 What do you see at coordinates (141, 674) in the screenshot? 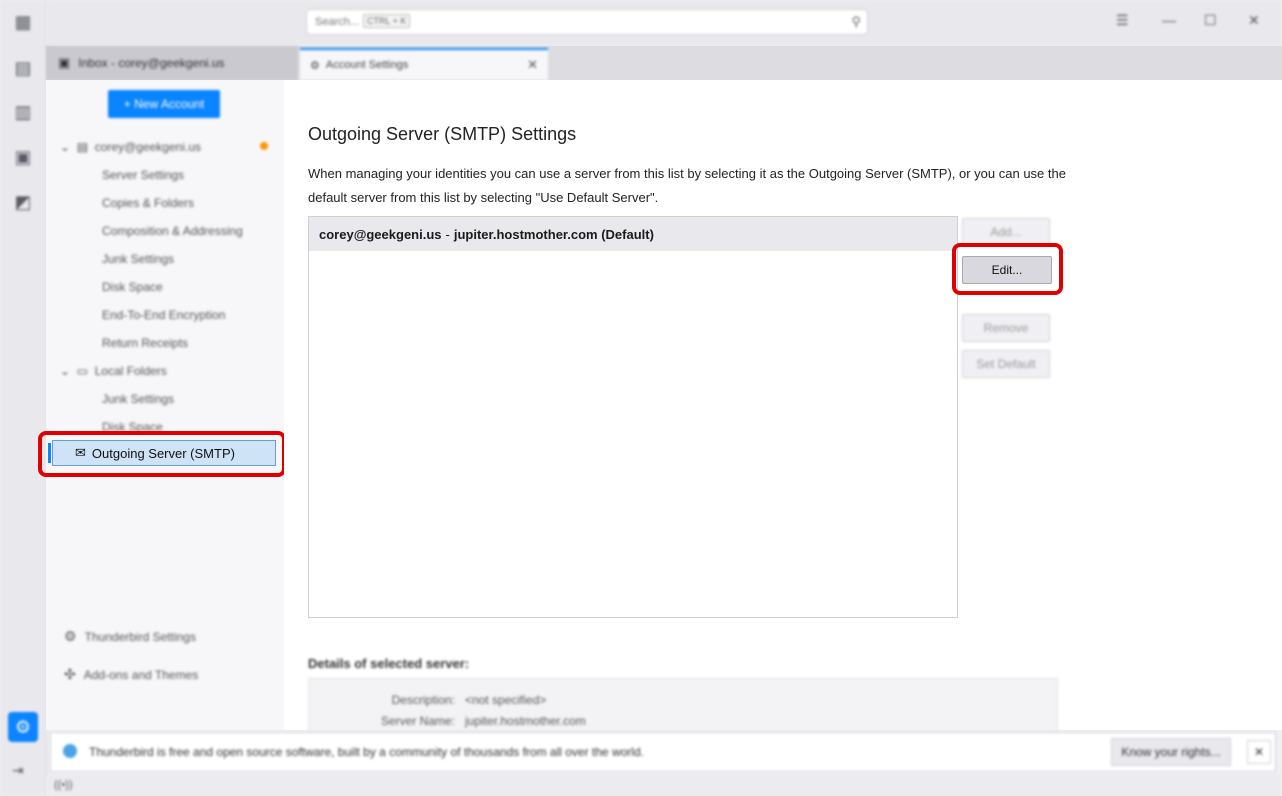
I see `addons-label: Add-ons and Themes` at bounding box center [141, 674].